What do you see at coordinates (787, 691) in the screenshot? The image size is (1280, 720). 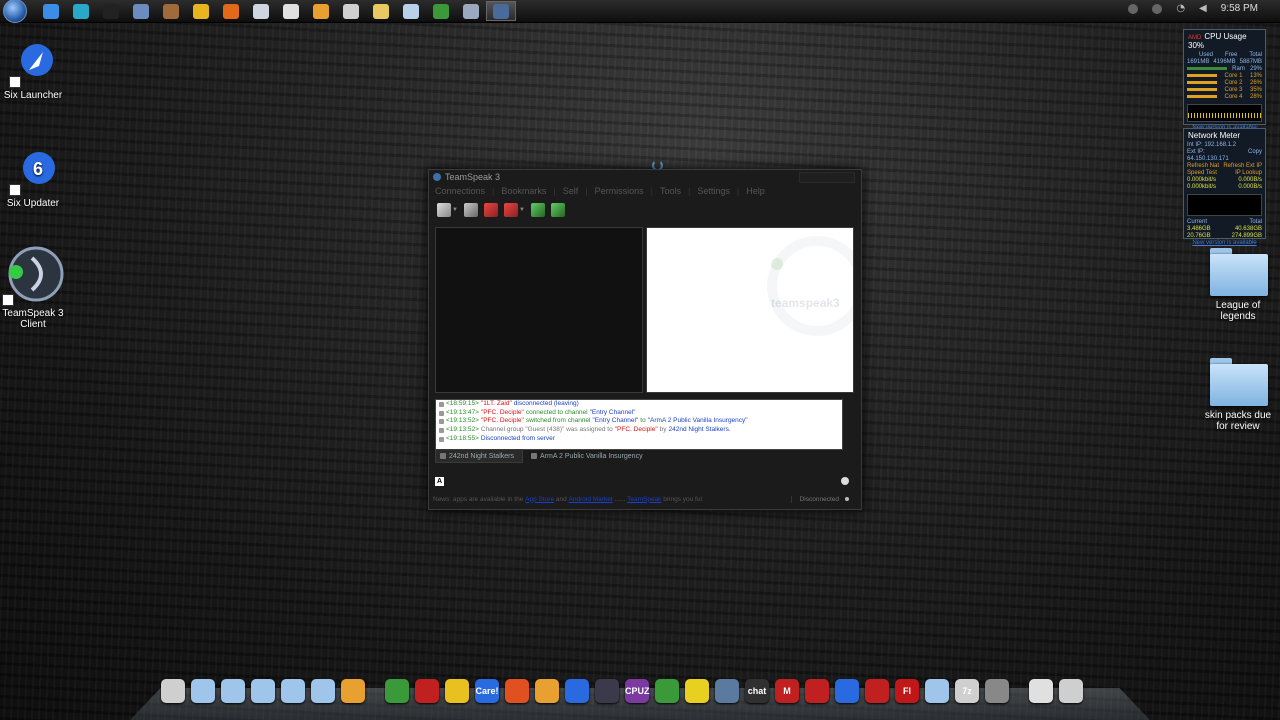 I see `dock-item-mcafee: M` at bounding box center [787, 691].